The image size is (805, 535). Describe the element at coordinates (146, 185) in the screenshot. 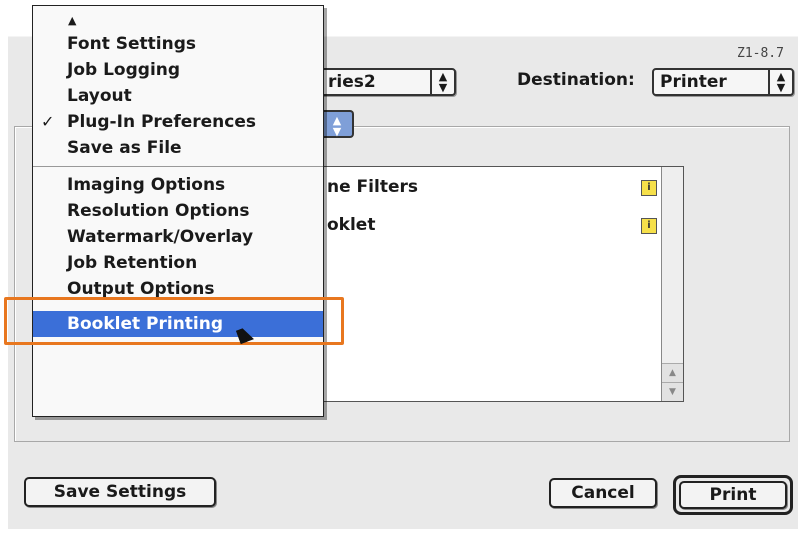

I see `menu-item-label: Imaging Options` at that location.